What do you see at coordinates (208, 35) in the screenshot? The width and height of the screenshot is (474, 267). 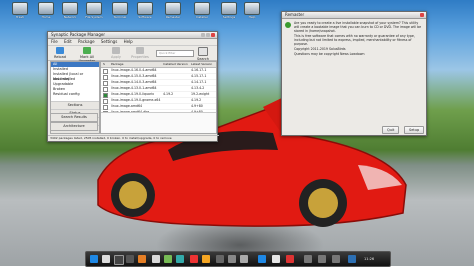 I see `maximize-icon` at bounding box center [208, 35].